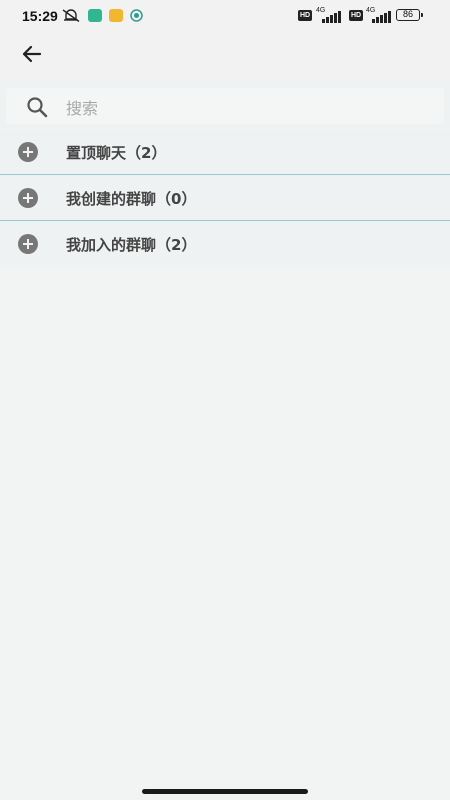 The height and width of the screenshot is (800, 450). What do you see at coordinates (131, 199) in the screenshot?
I see `group-label-created: 我创建的群聊（0）` at bounding box center [131, 199].